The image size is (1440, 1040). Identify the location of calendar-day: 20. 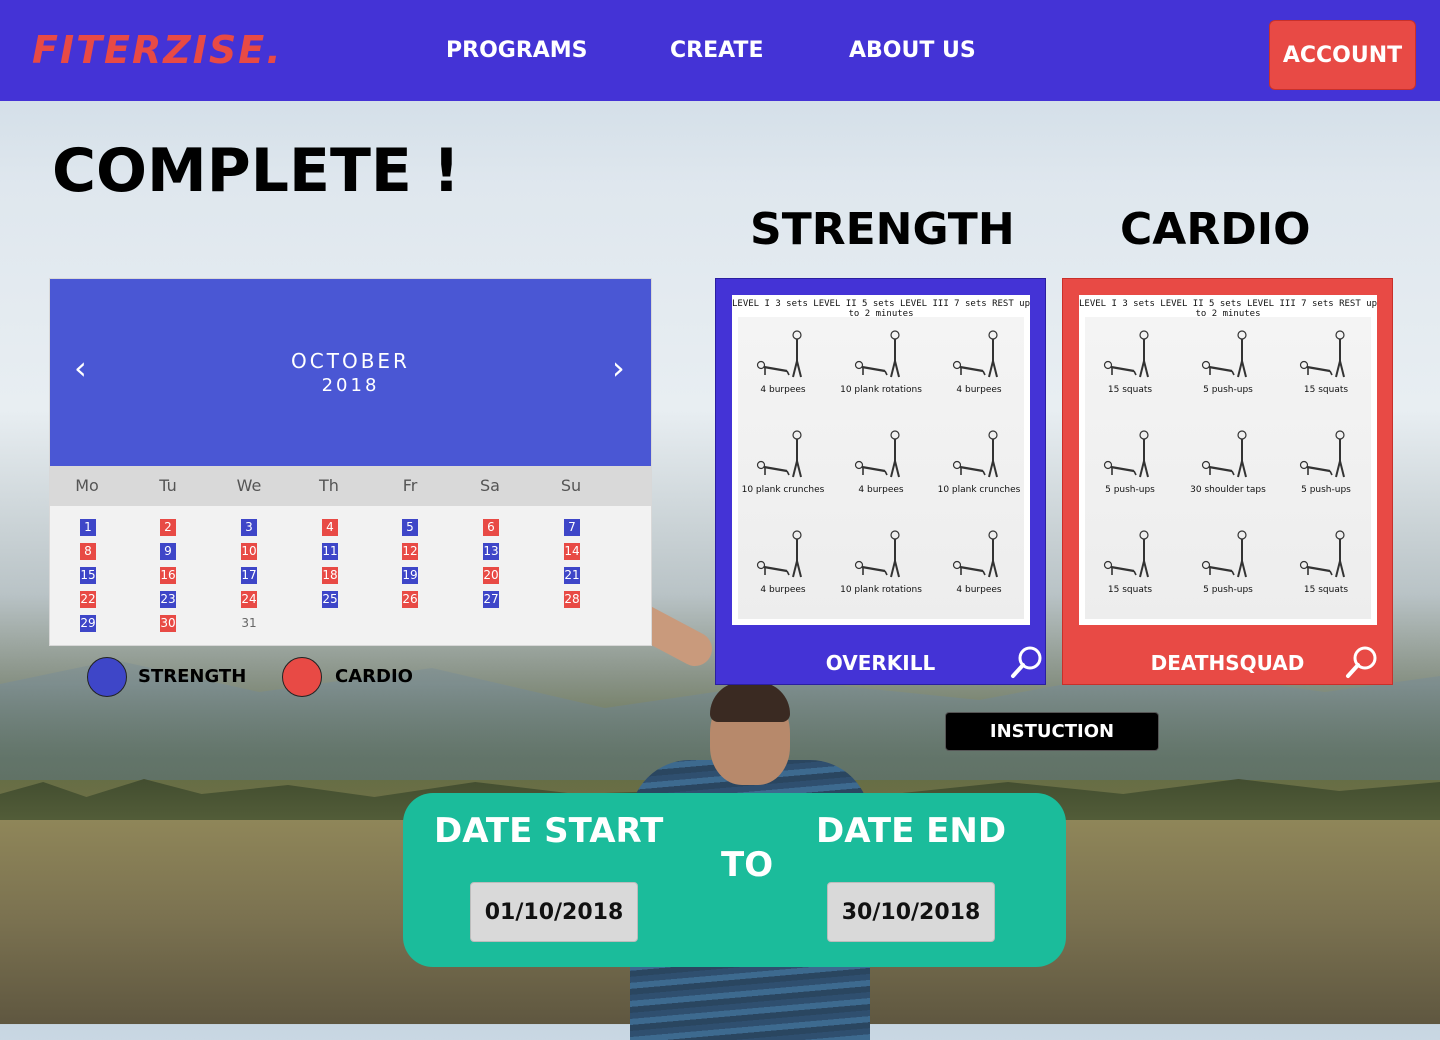
(491, 575).